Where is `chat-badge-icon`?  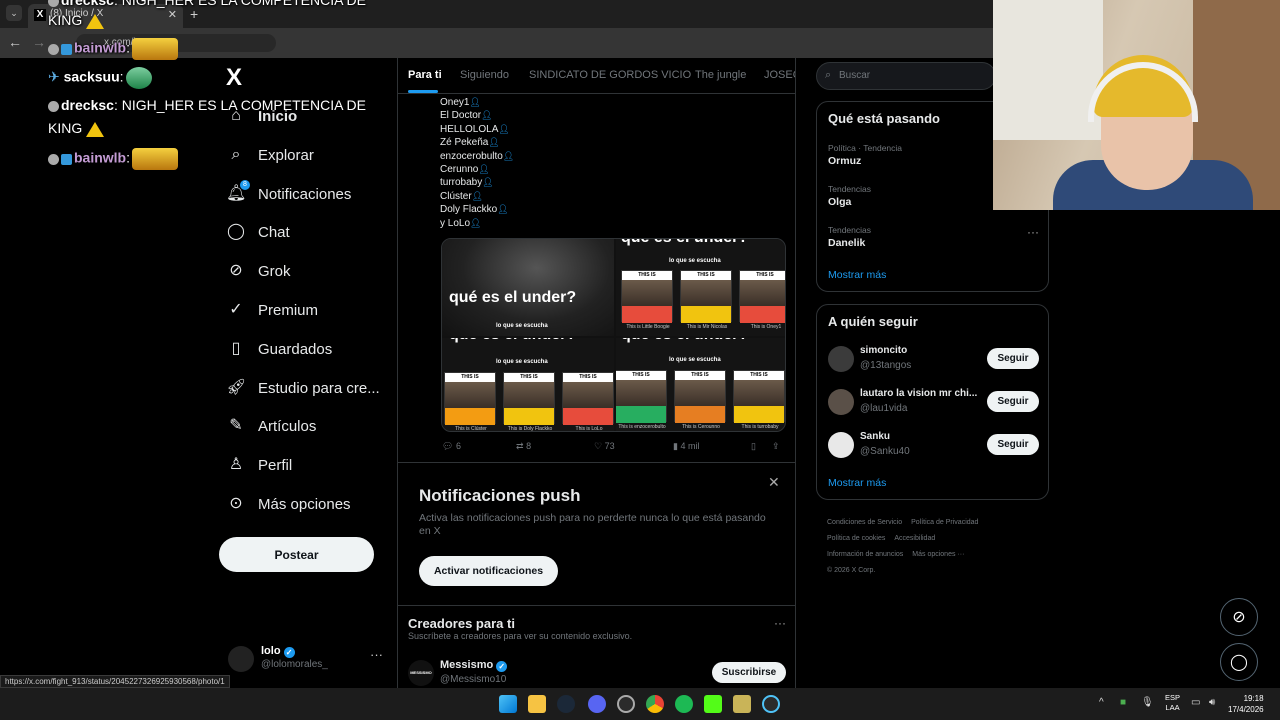
chat-badge-icon is located at coordinates (53, 3).